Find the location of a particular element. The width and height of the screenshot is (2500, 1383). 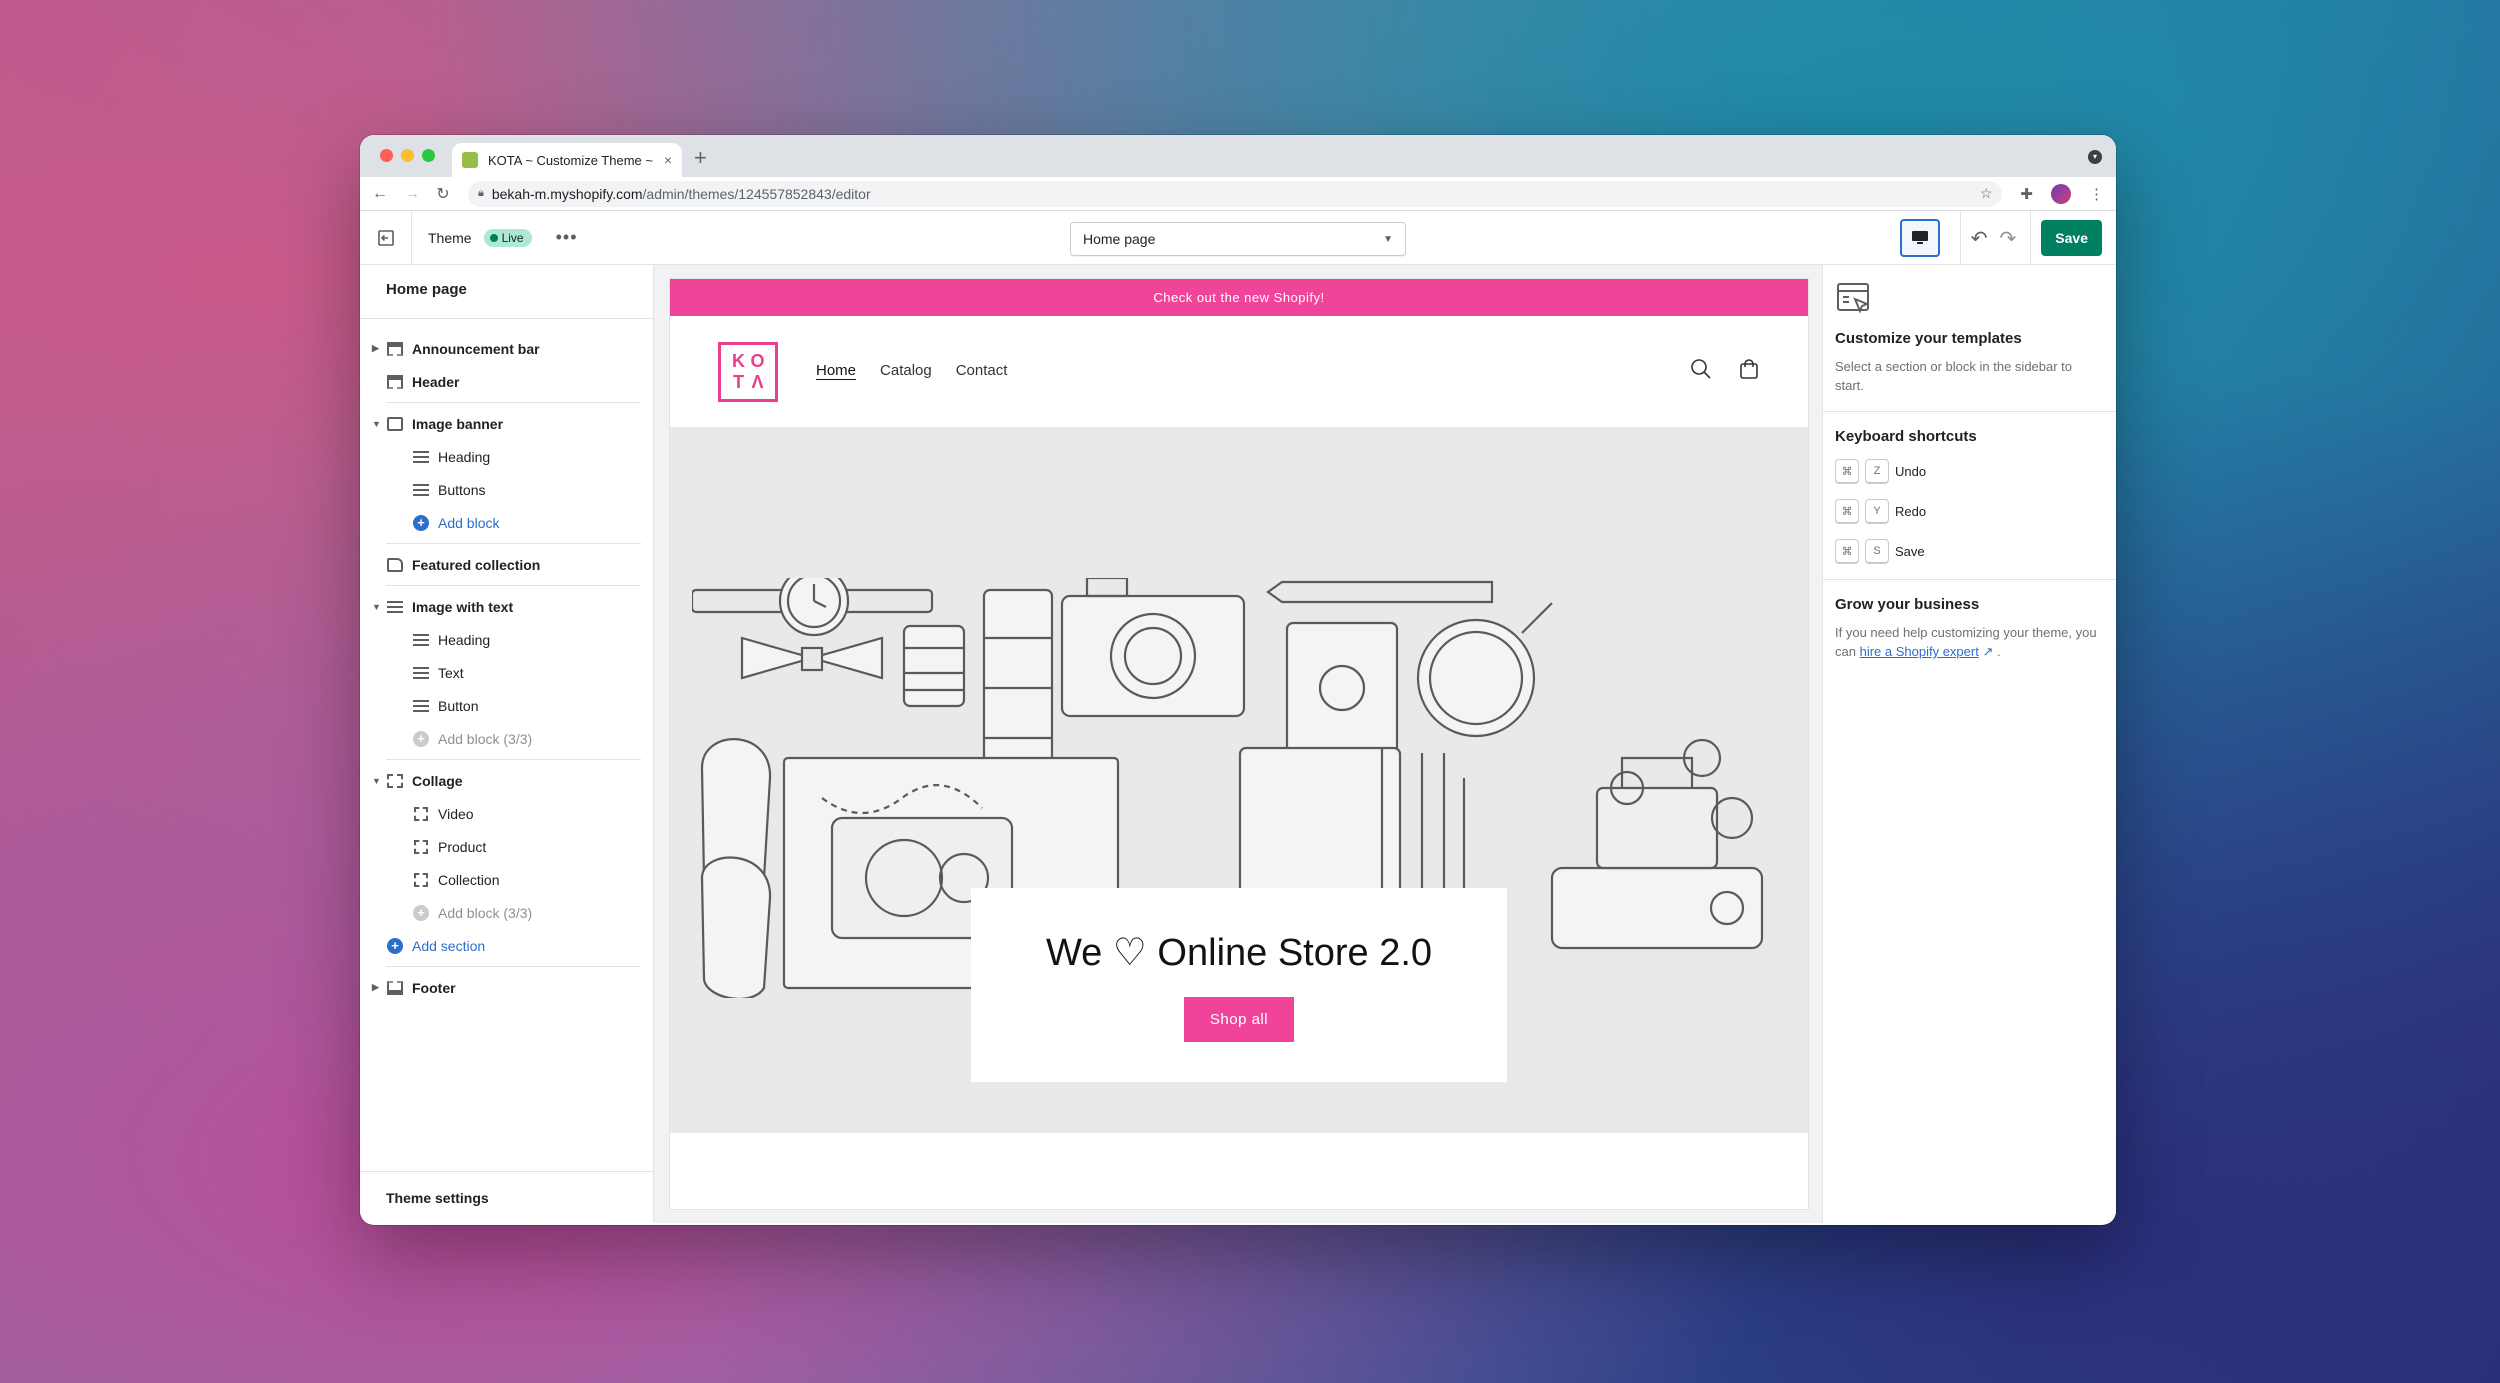

section-label: Image with text is located at coordinates (463, 606).